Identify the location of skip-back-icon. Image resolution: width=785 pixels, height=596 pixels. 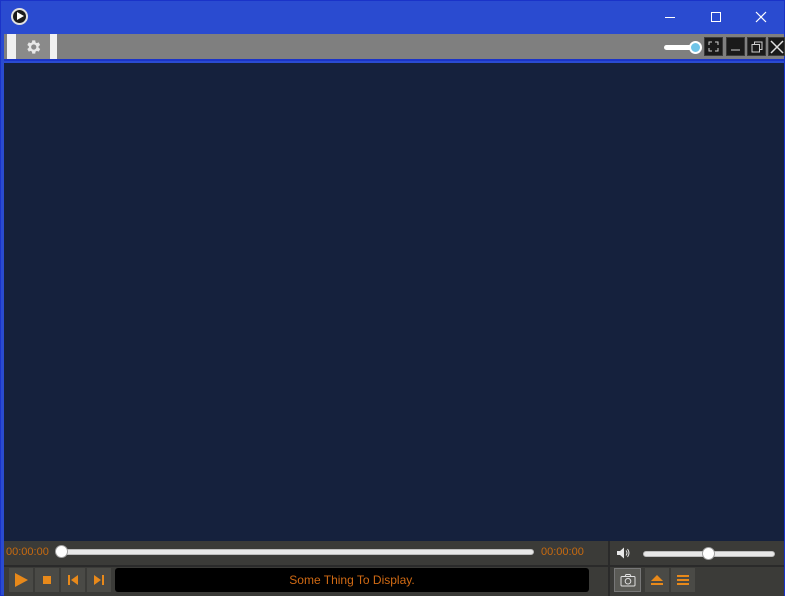
(73, 580).